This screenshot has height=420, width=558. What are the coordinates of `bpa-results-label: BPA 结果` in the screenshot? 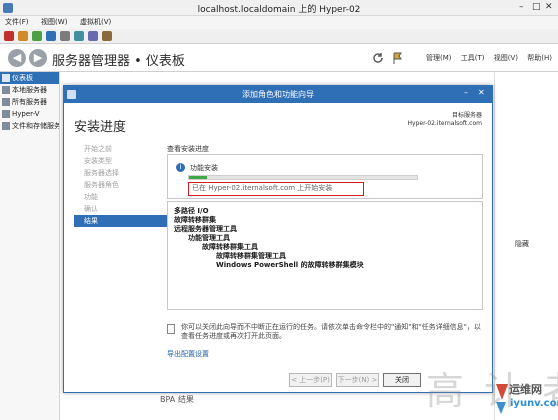 It's located at (177, 399).